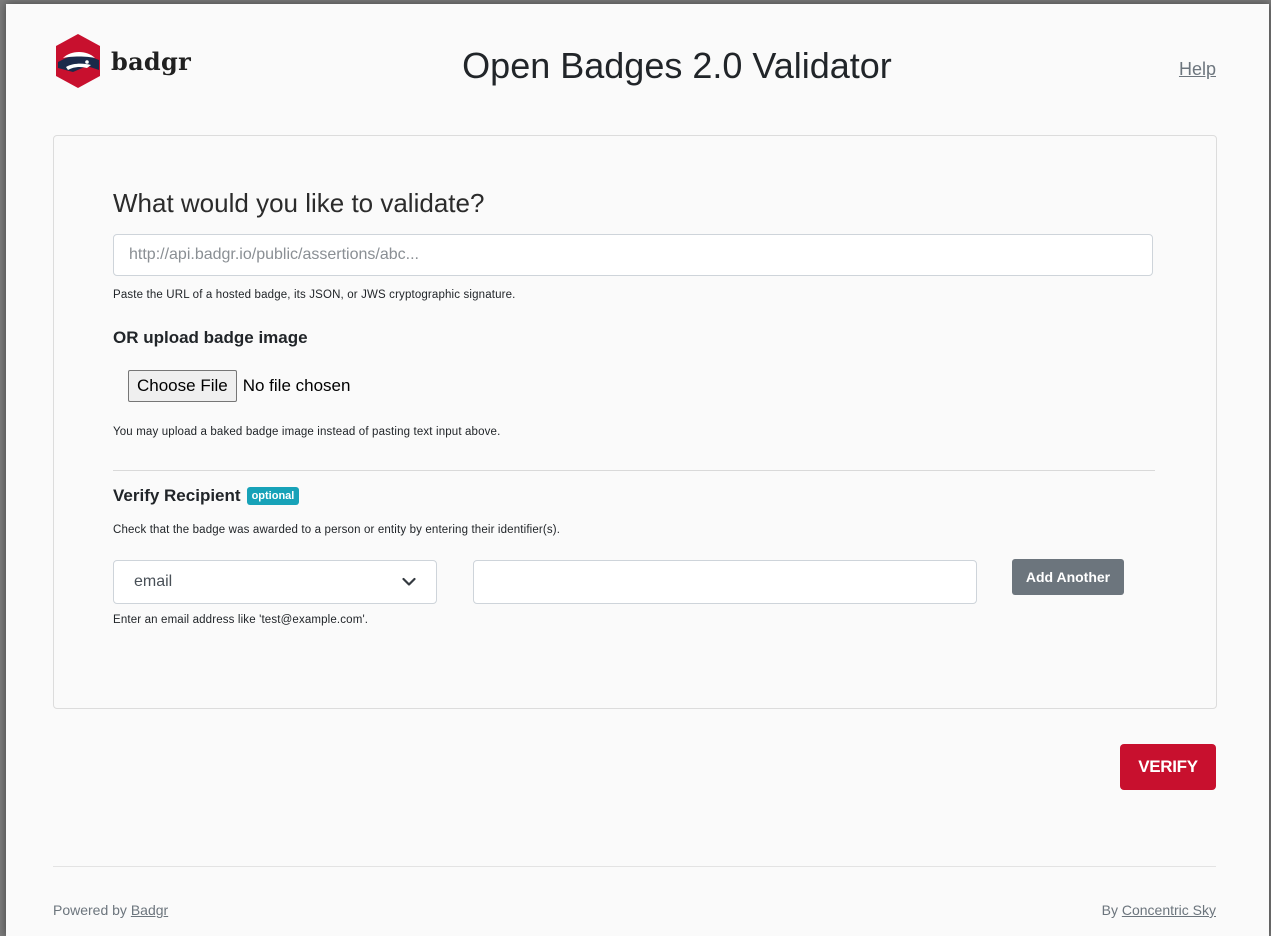 This screenshot has width=1271, height=936. Describe the element at coordinates (299, 203) in the screenshot. I see `validate-question-heading: What would you like to validate?` at that location.